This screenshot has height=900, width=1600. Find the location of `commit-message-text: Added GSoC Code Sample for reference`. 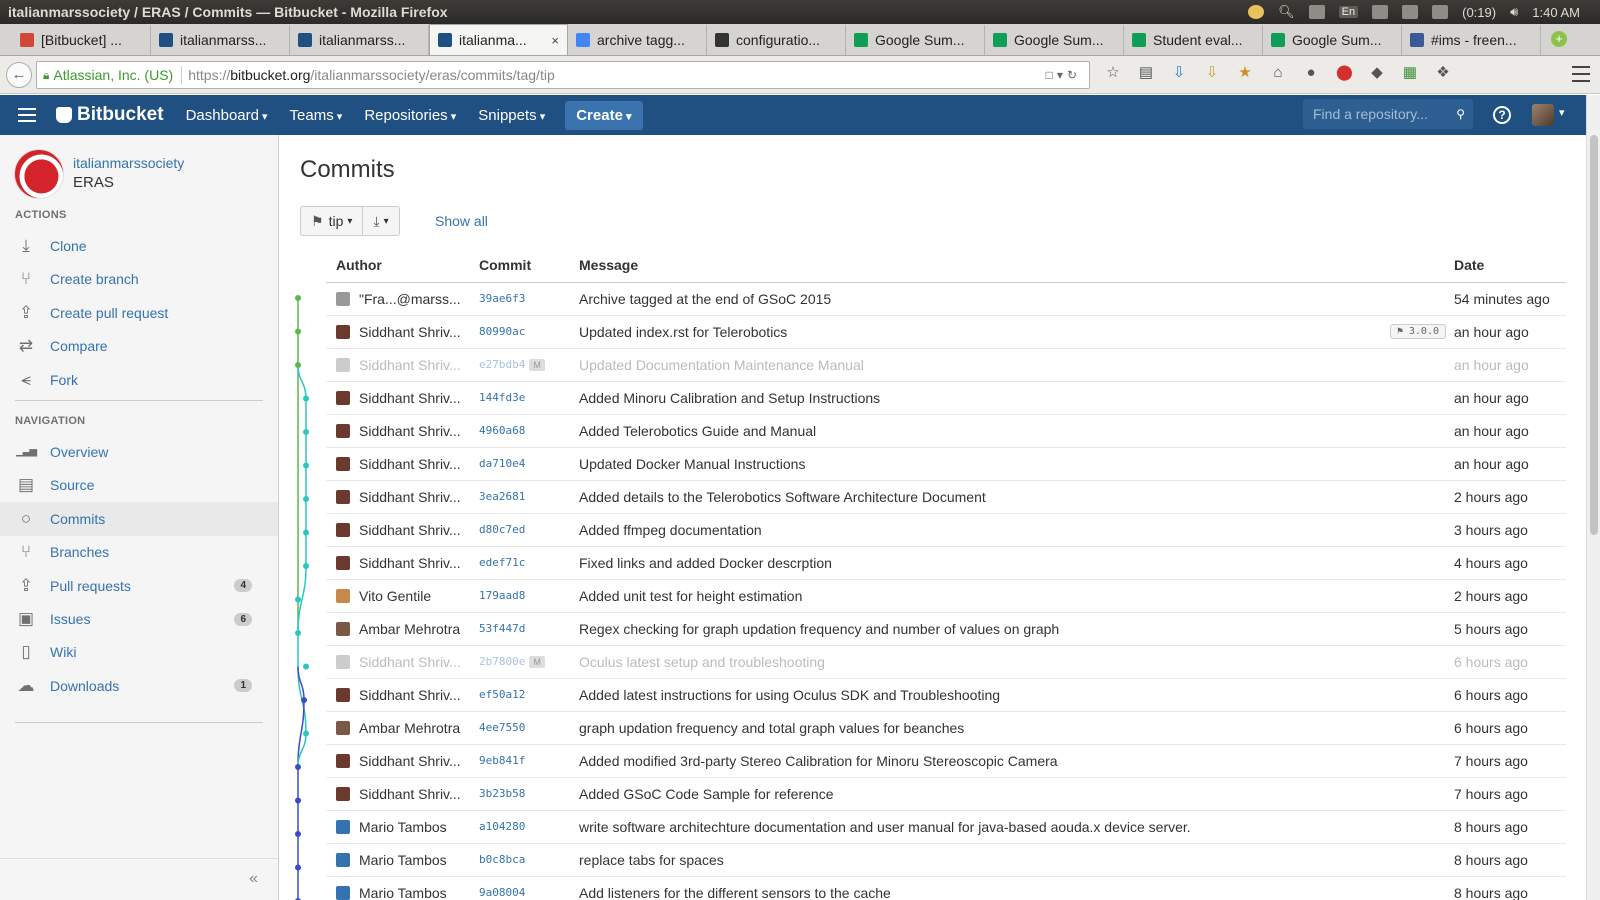

commit-message-text: Added GSoC Code Sample for reference is located at coordinates (706, 794).